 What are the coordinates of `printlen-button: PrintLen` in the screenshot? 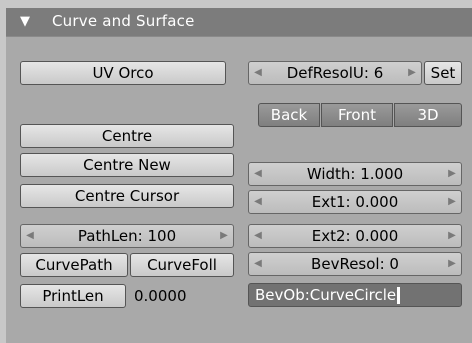 It's located at (73, 296).